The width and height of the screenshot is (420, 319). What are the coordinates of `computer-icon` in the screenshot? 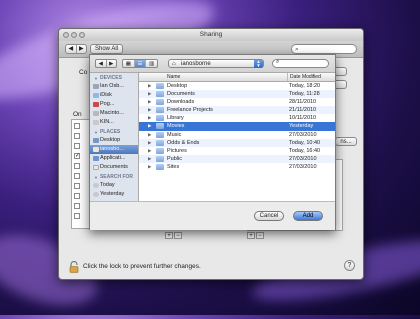 It's located at (96, 86).